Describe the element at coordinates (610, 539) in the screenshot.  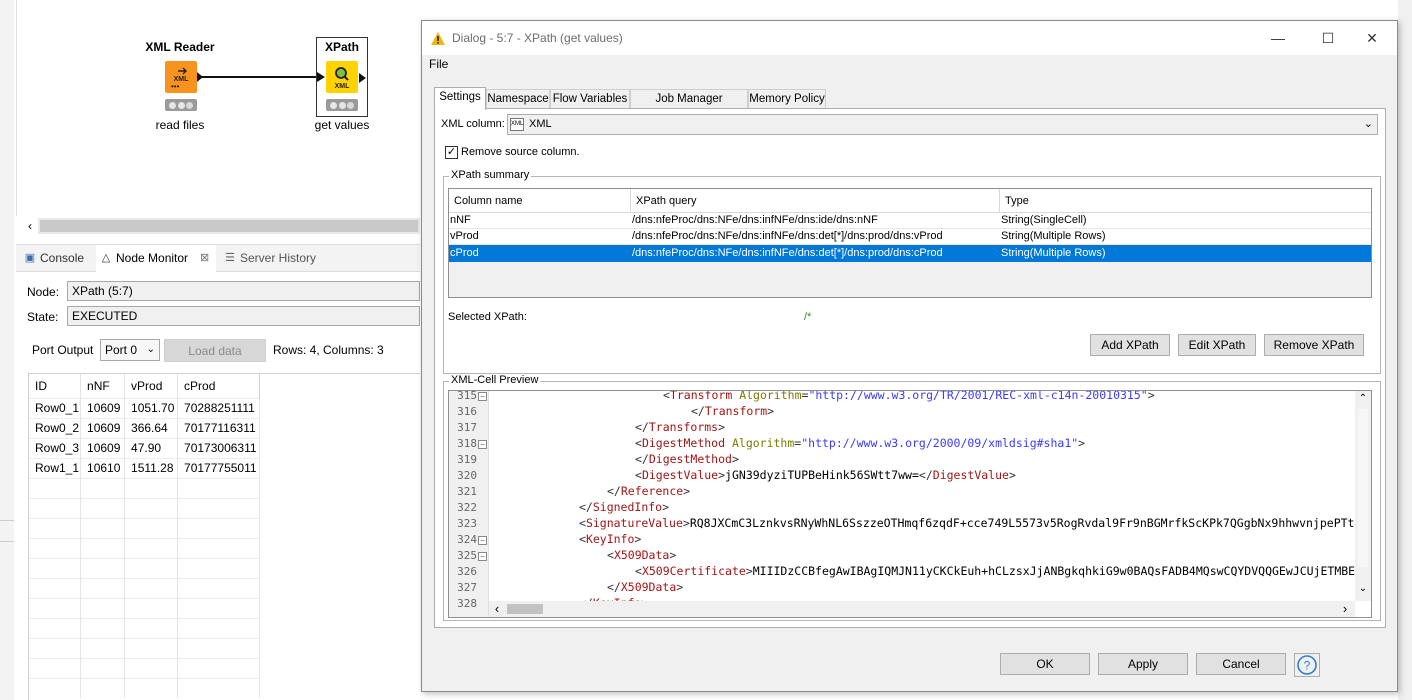
I see `code-line: <KeyInfo>` at that location.